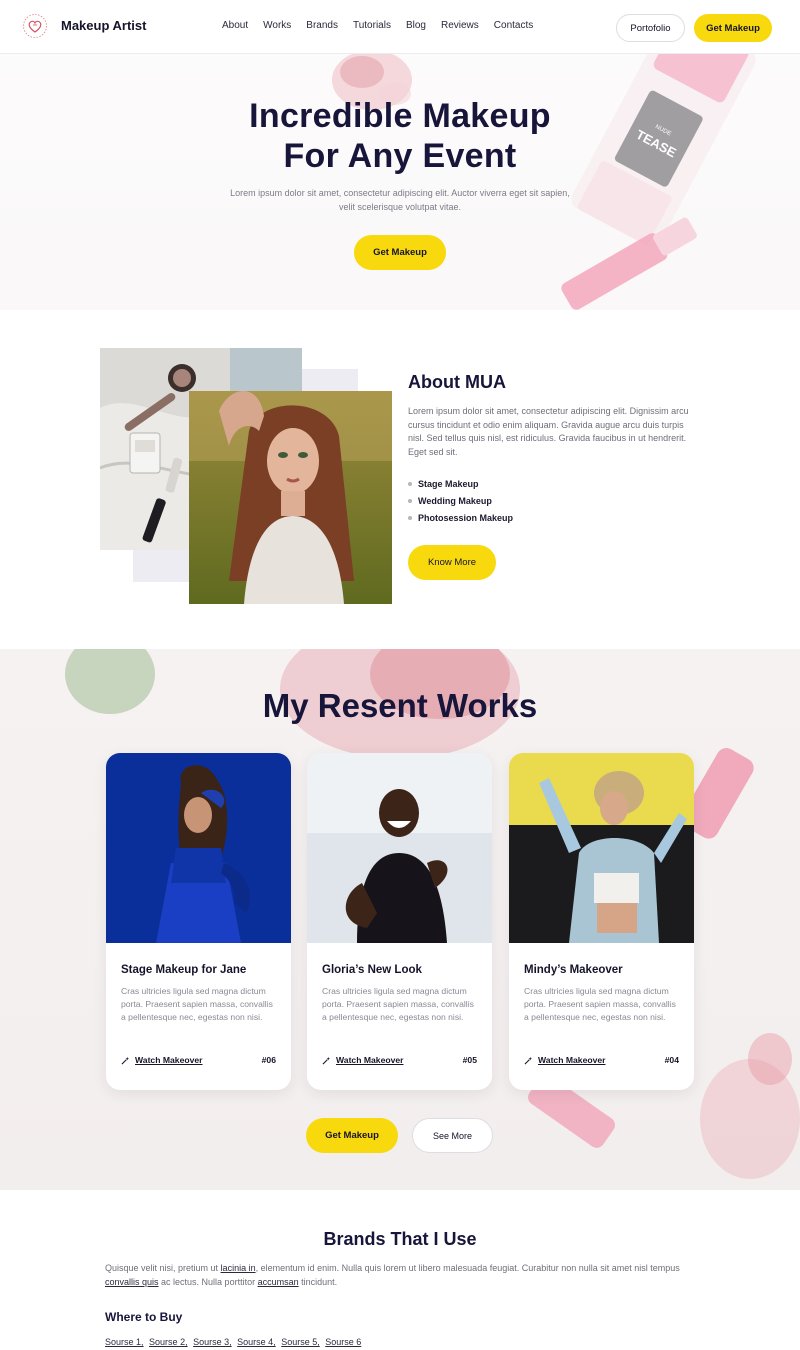 This screenshot has width=800, height=1350. I want to click on brand-name: Makeup Artist, so click(103, 25).